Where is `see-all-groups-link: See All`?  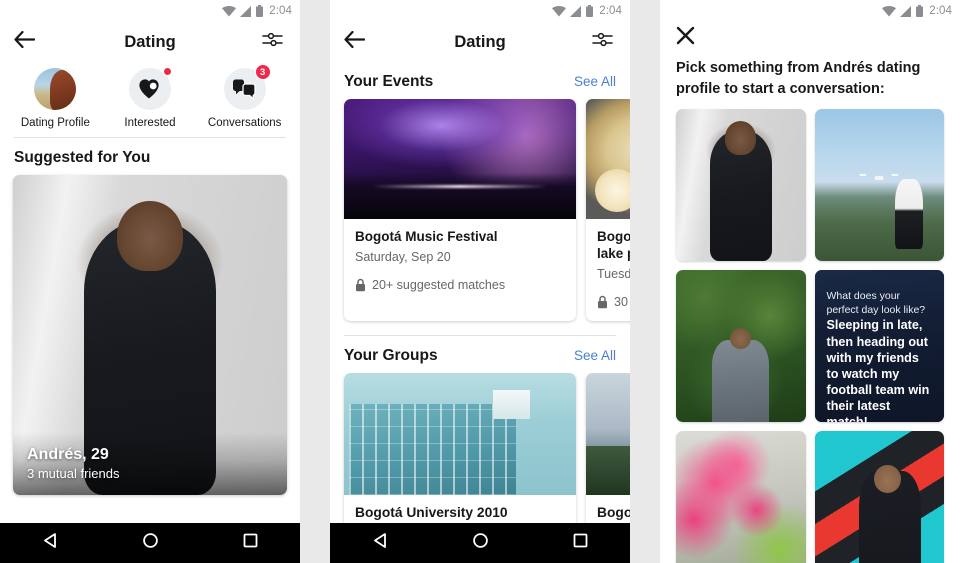
see-all-groups-link: See All is located at coordinates (595, 355).